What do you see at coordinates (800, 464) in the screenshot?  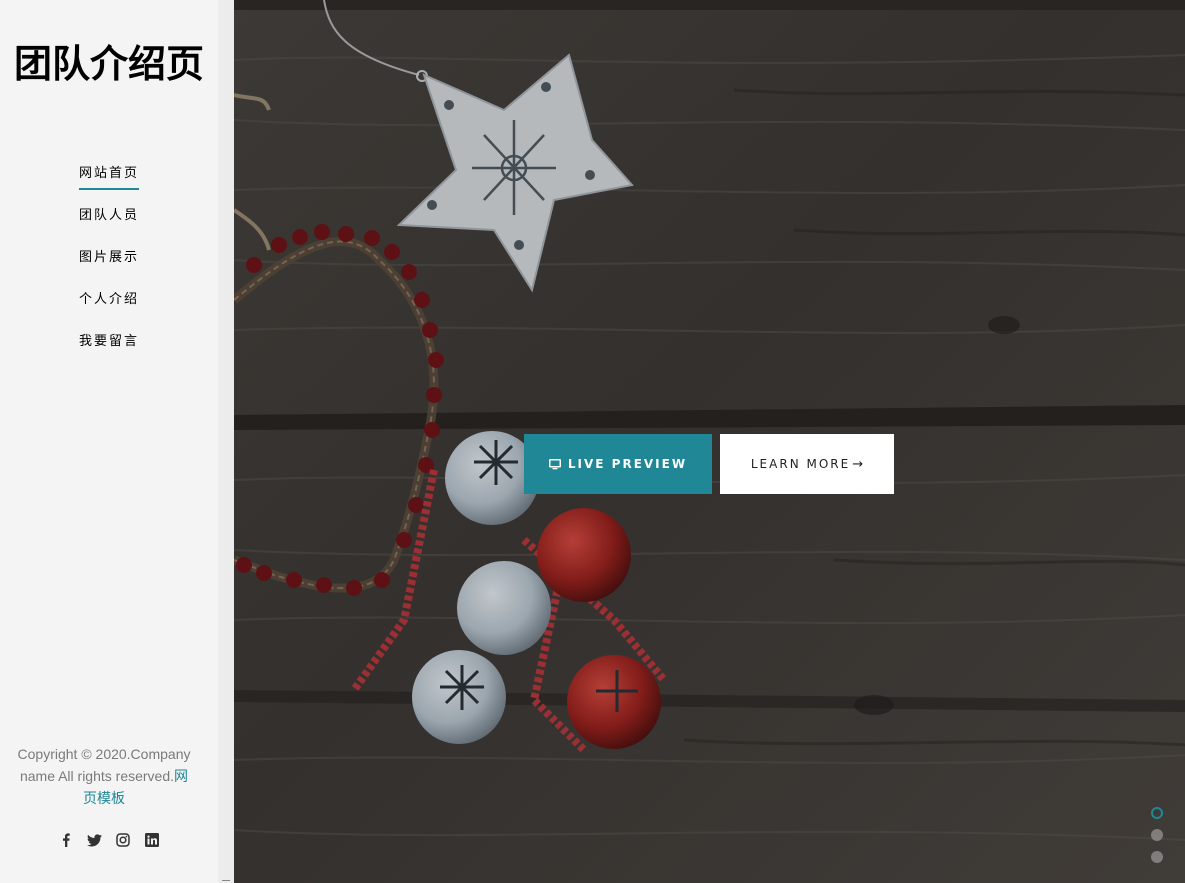 I see `learn-more-label: LEARN MORE` at bounding box center [800, 464].